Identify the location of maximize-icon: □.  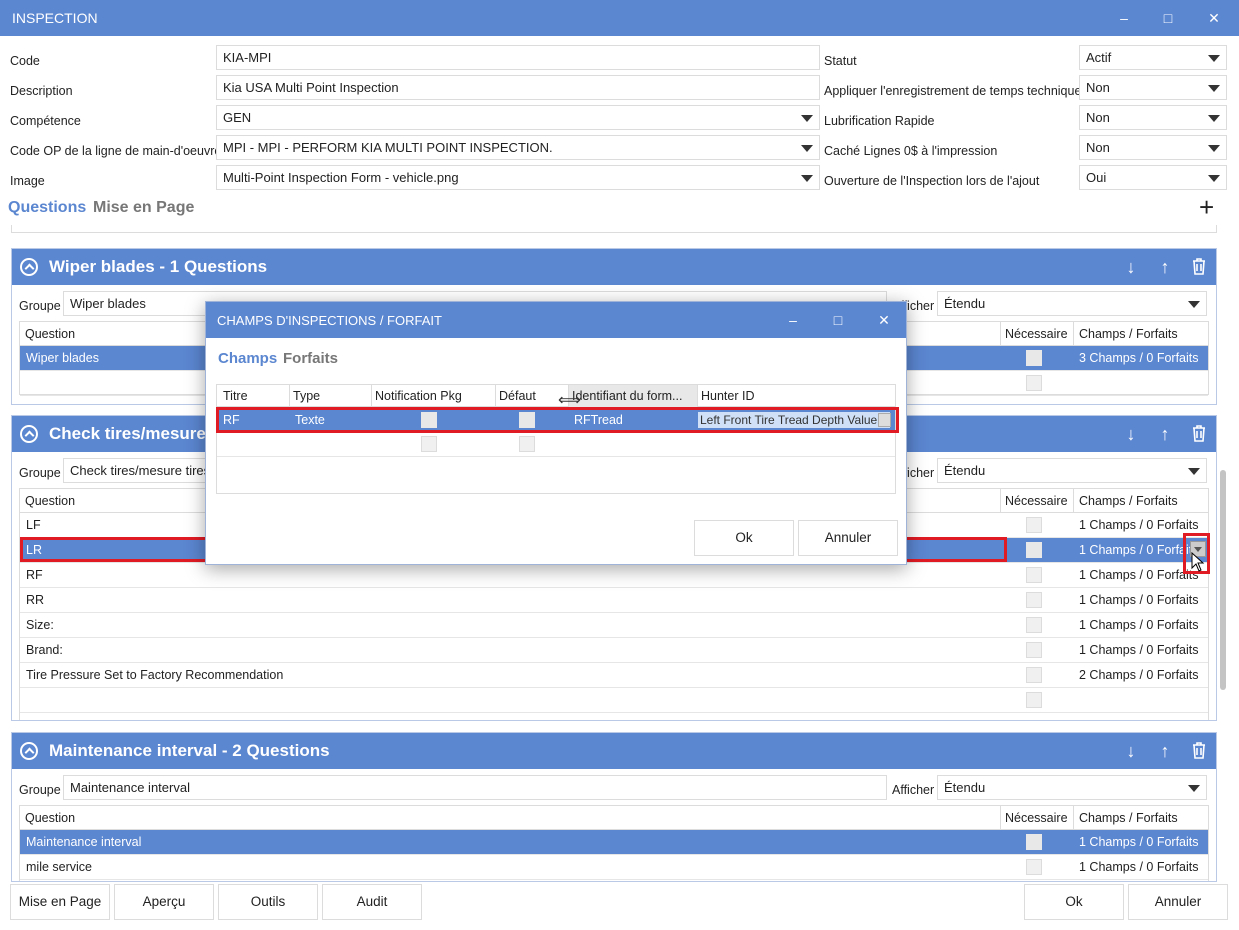
(1168, 18).